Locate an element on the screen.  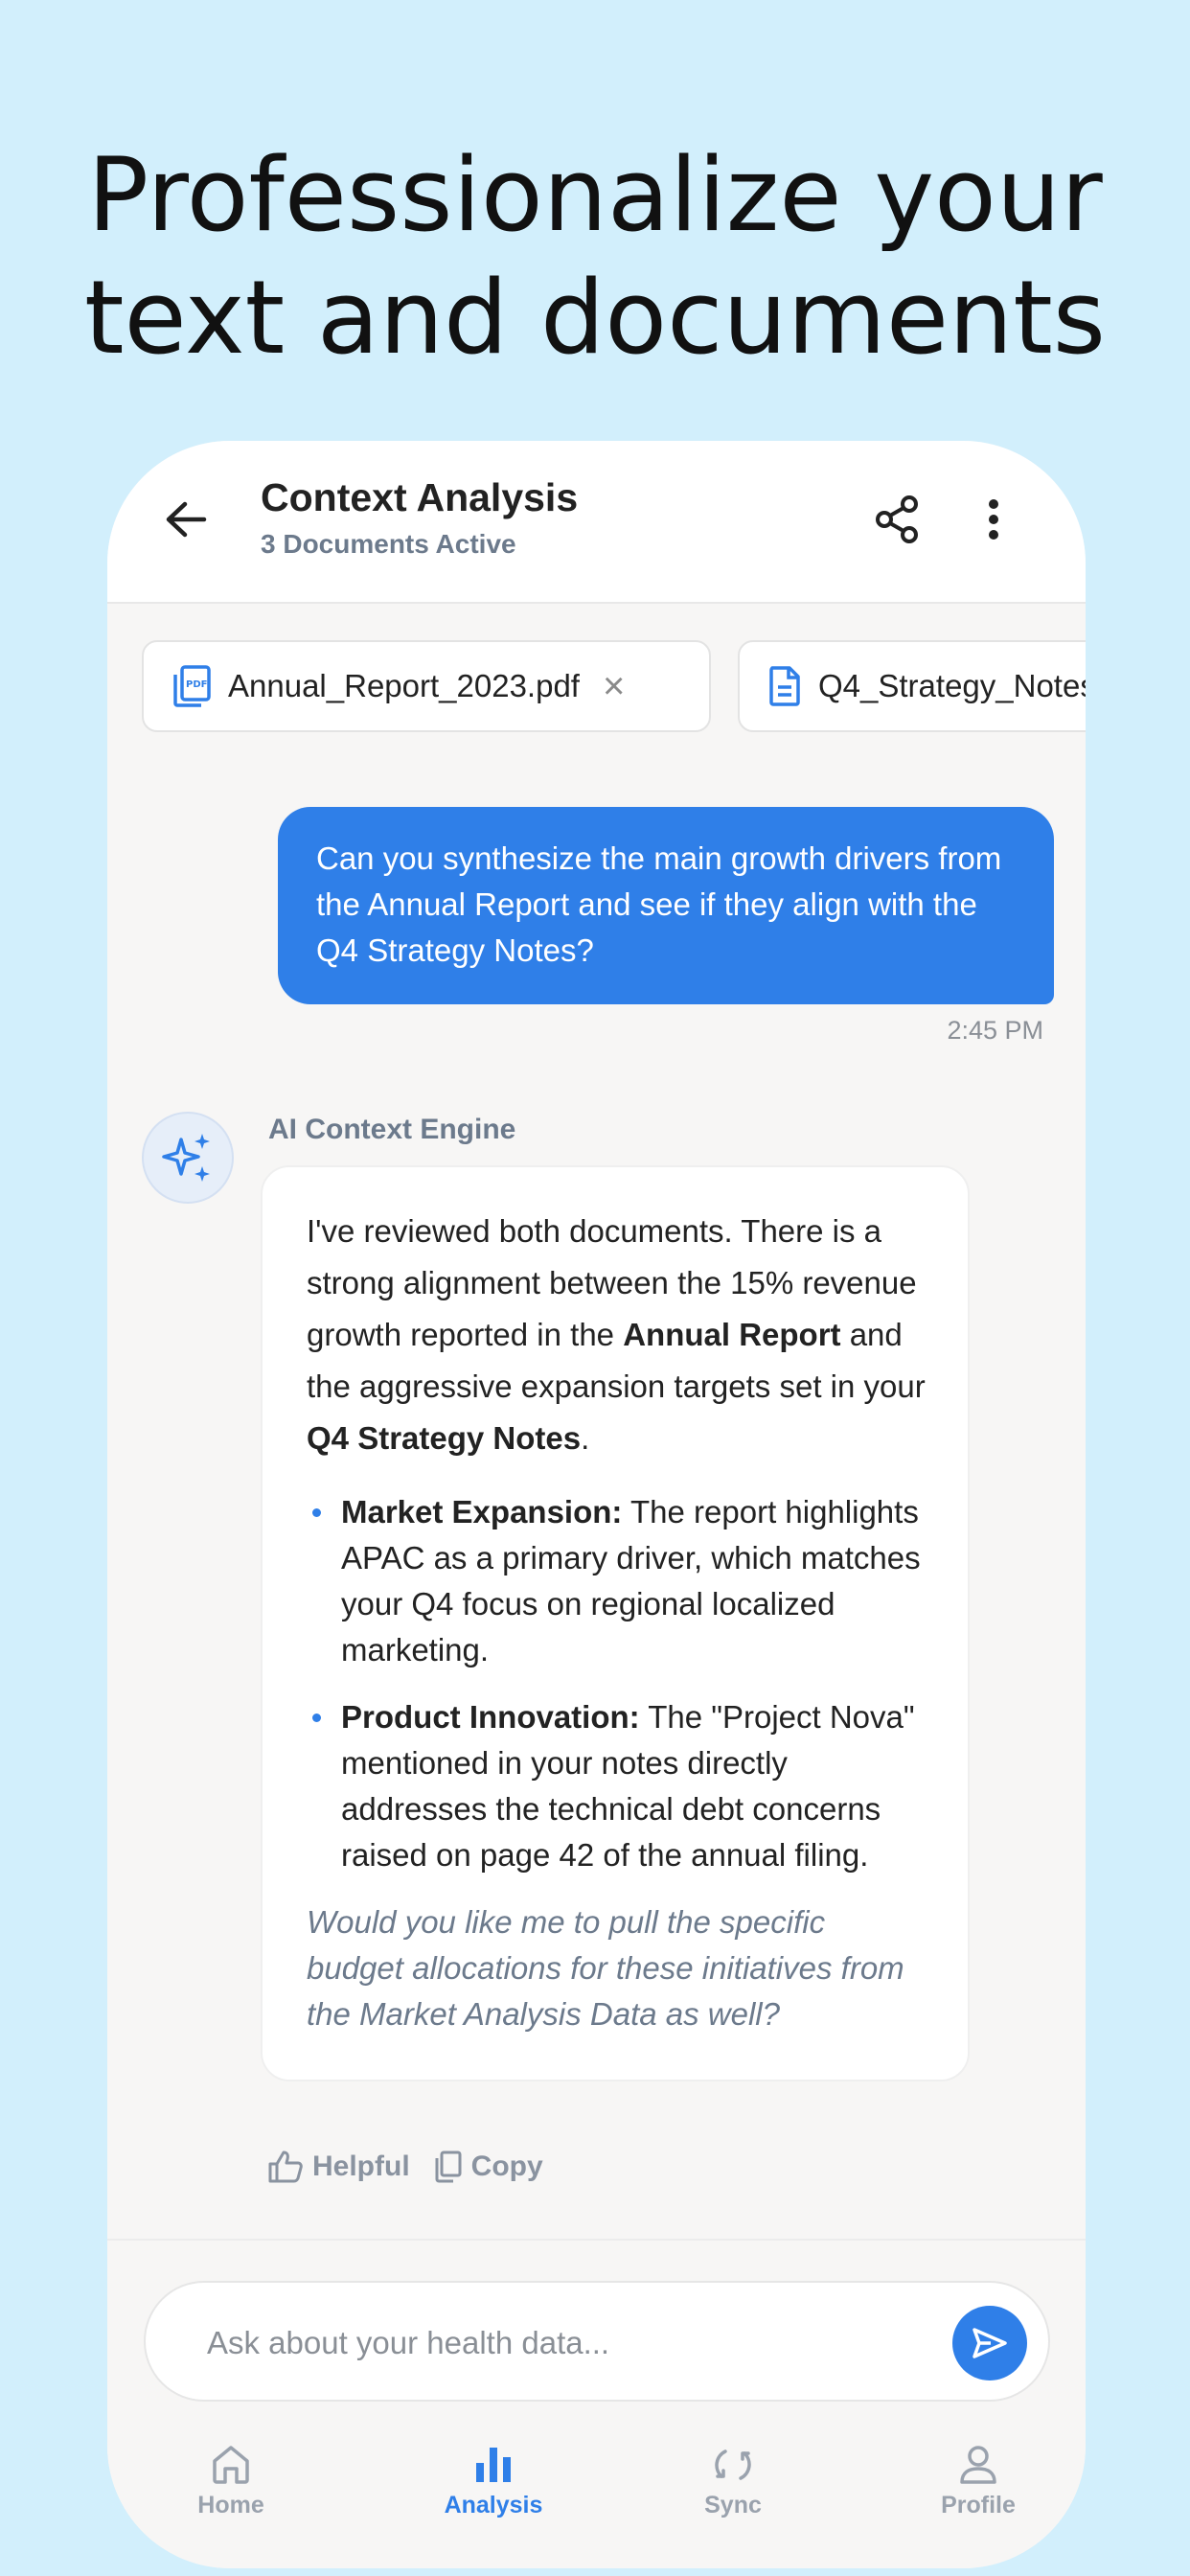
bullet-title: Market Expansion: is located at coordinates (482, 1512).